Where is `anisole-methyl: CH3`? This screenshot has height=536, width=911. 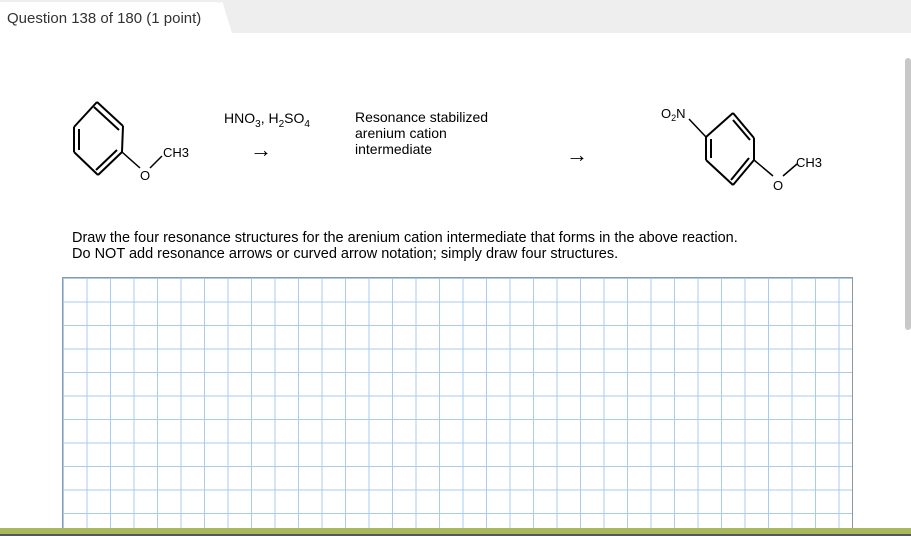 anisole-methyl: CH3 is located at coordinates (176, 152).